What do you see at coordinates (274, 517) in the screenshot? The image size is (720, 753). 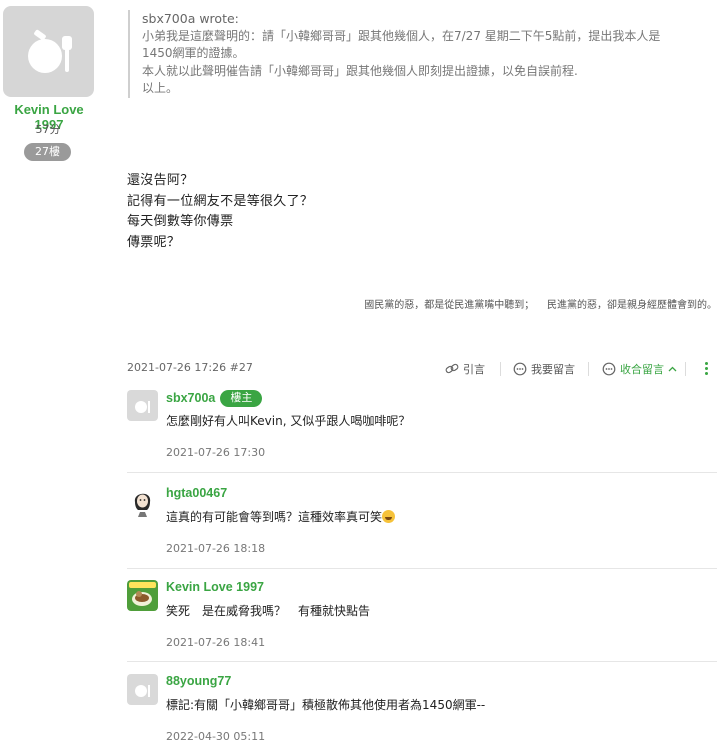 I see `comment-text-body: 這真的有可能會等到嗎？這種效率真可笑` at bounding box center [274, 517].